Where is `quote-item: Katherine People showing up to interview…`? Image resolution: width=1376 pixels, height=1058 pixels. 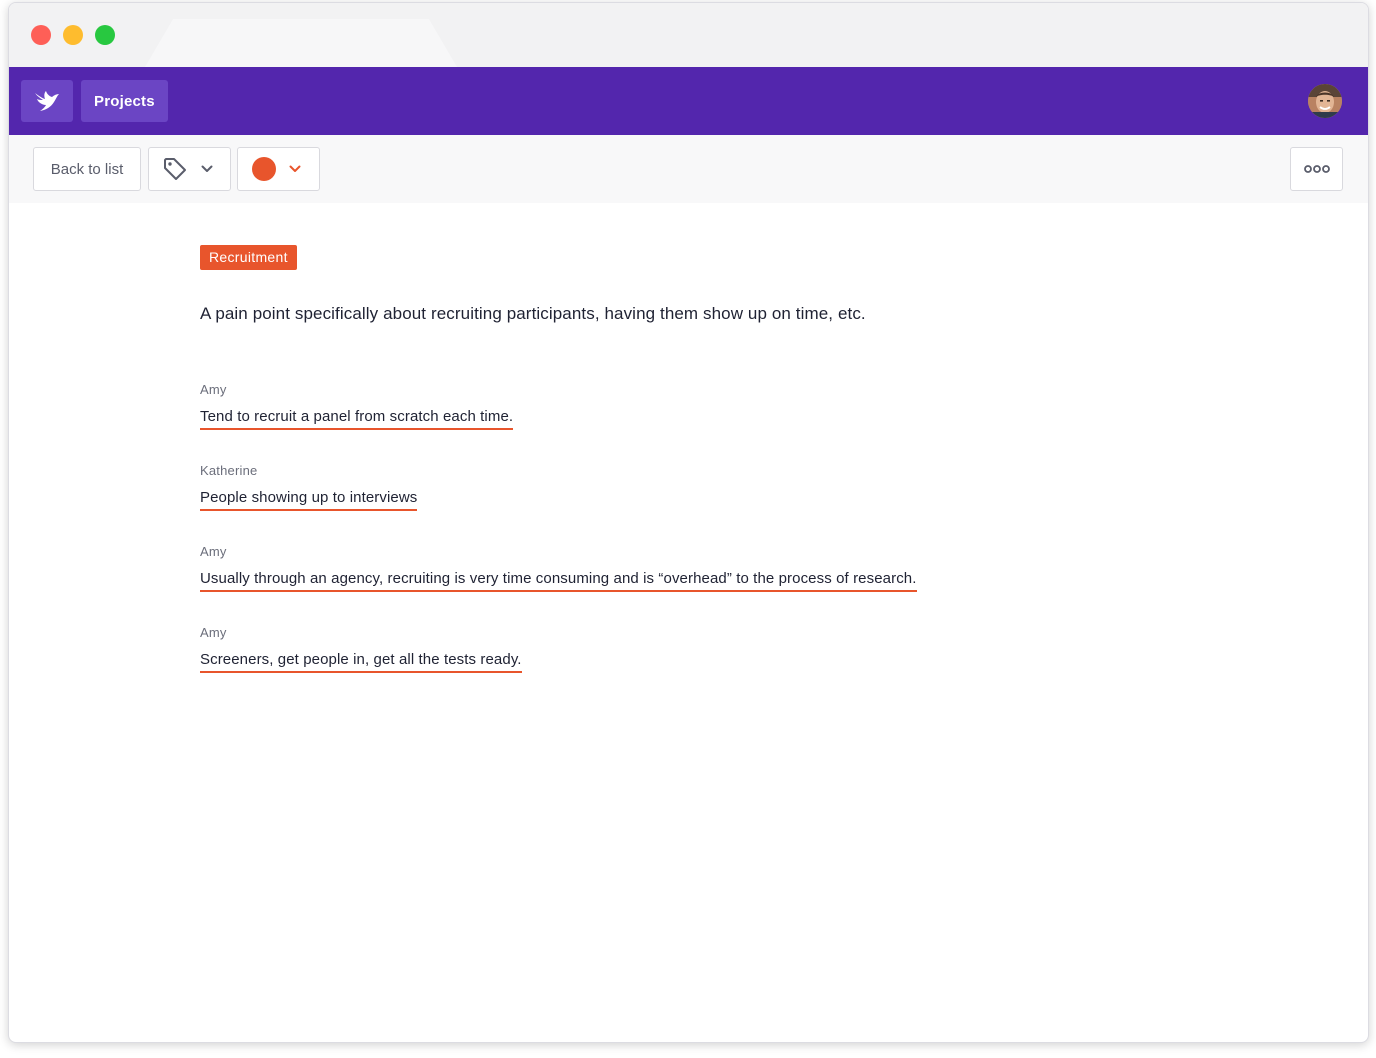
quote-item: Katherine People showing up to interview… is located at coordinates (750, 487).